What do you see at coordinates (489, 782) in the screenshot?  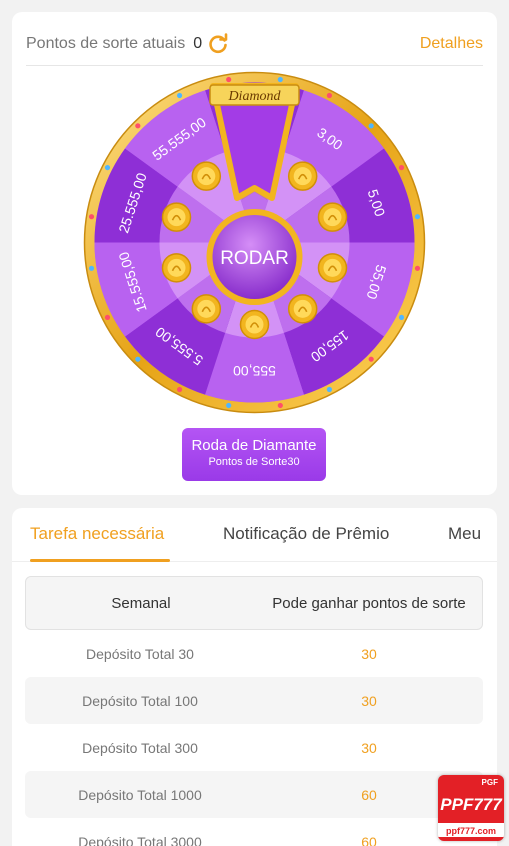 I see `badge-small-label: PGF` at bounding box center [489, 782].